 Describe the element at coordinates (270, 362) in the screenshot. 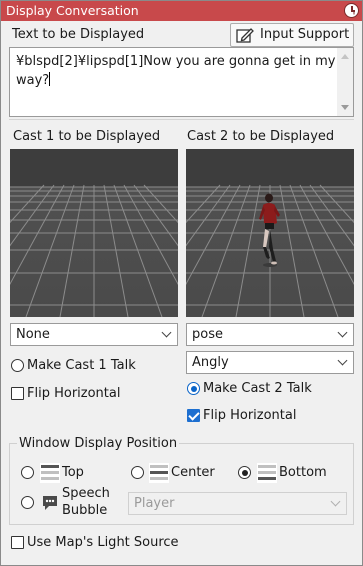

I see `cast2-expression-select: Angly` at that location.